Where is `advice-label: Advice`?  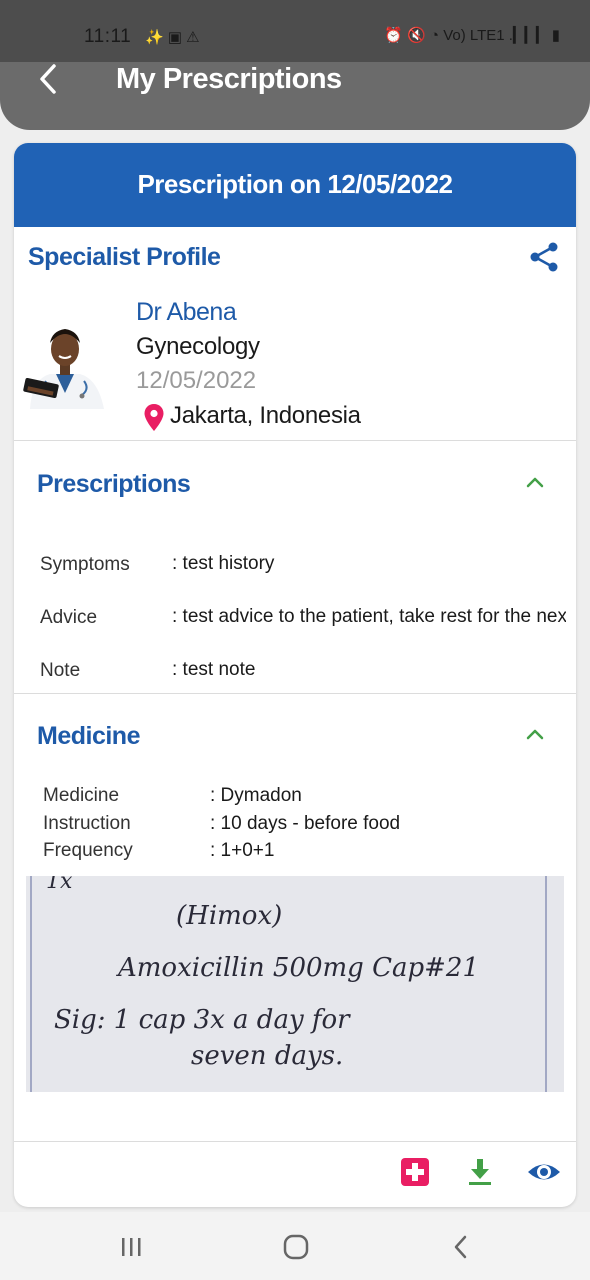
advice-label: Advice is located at coordinates (69, 617).